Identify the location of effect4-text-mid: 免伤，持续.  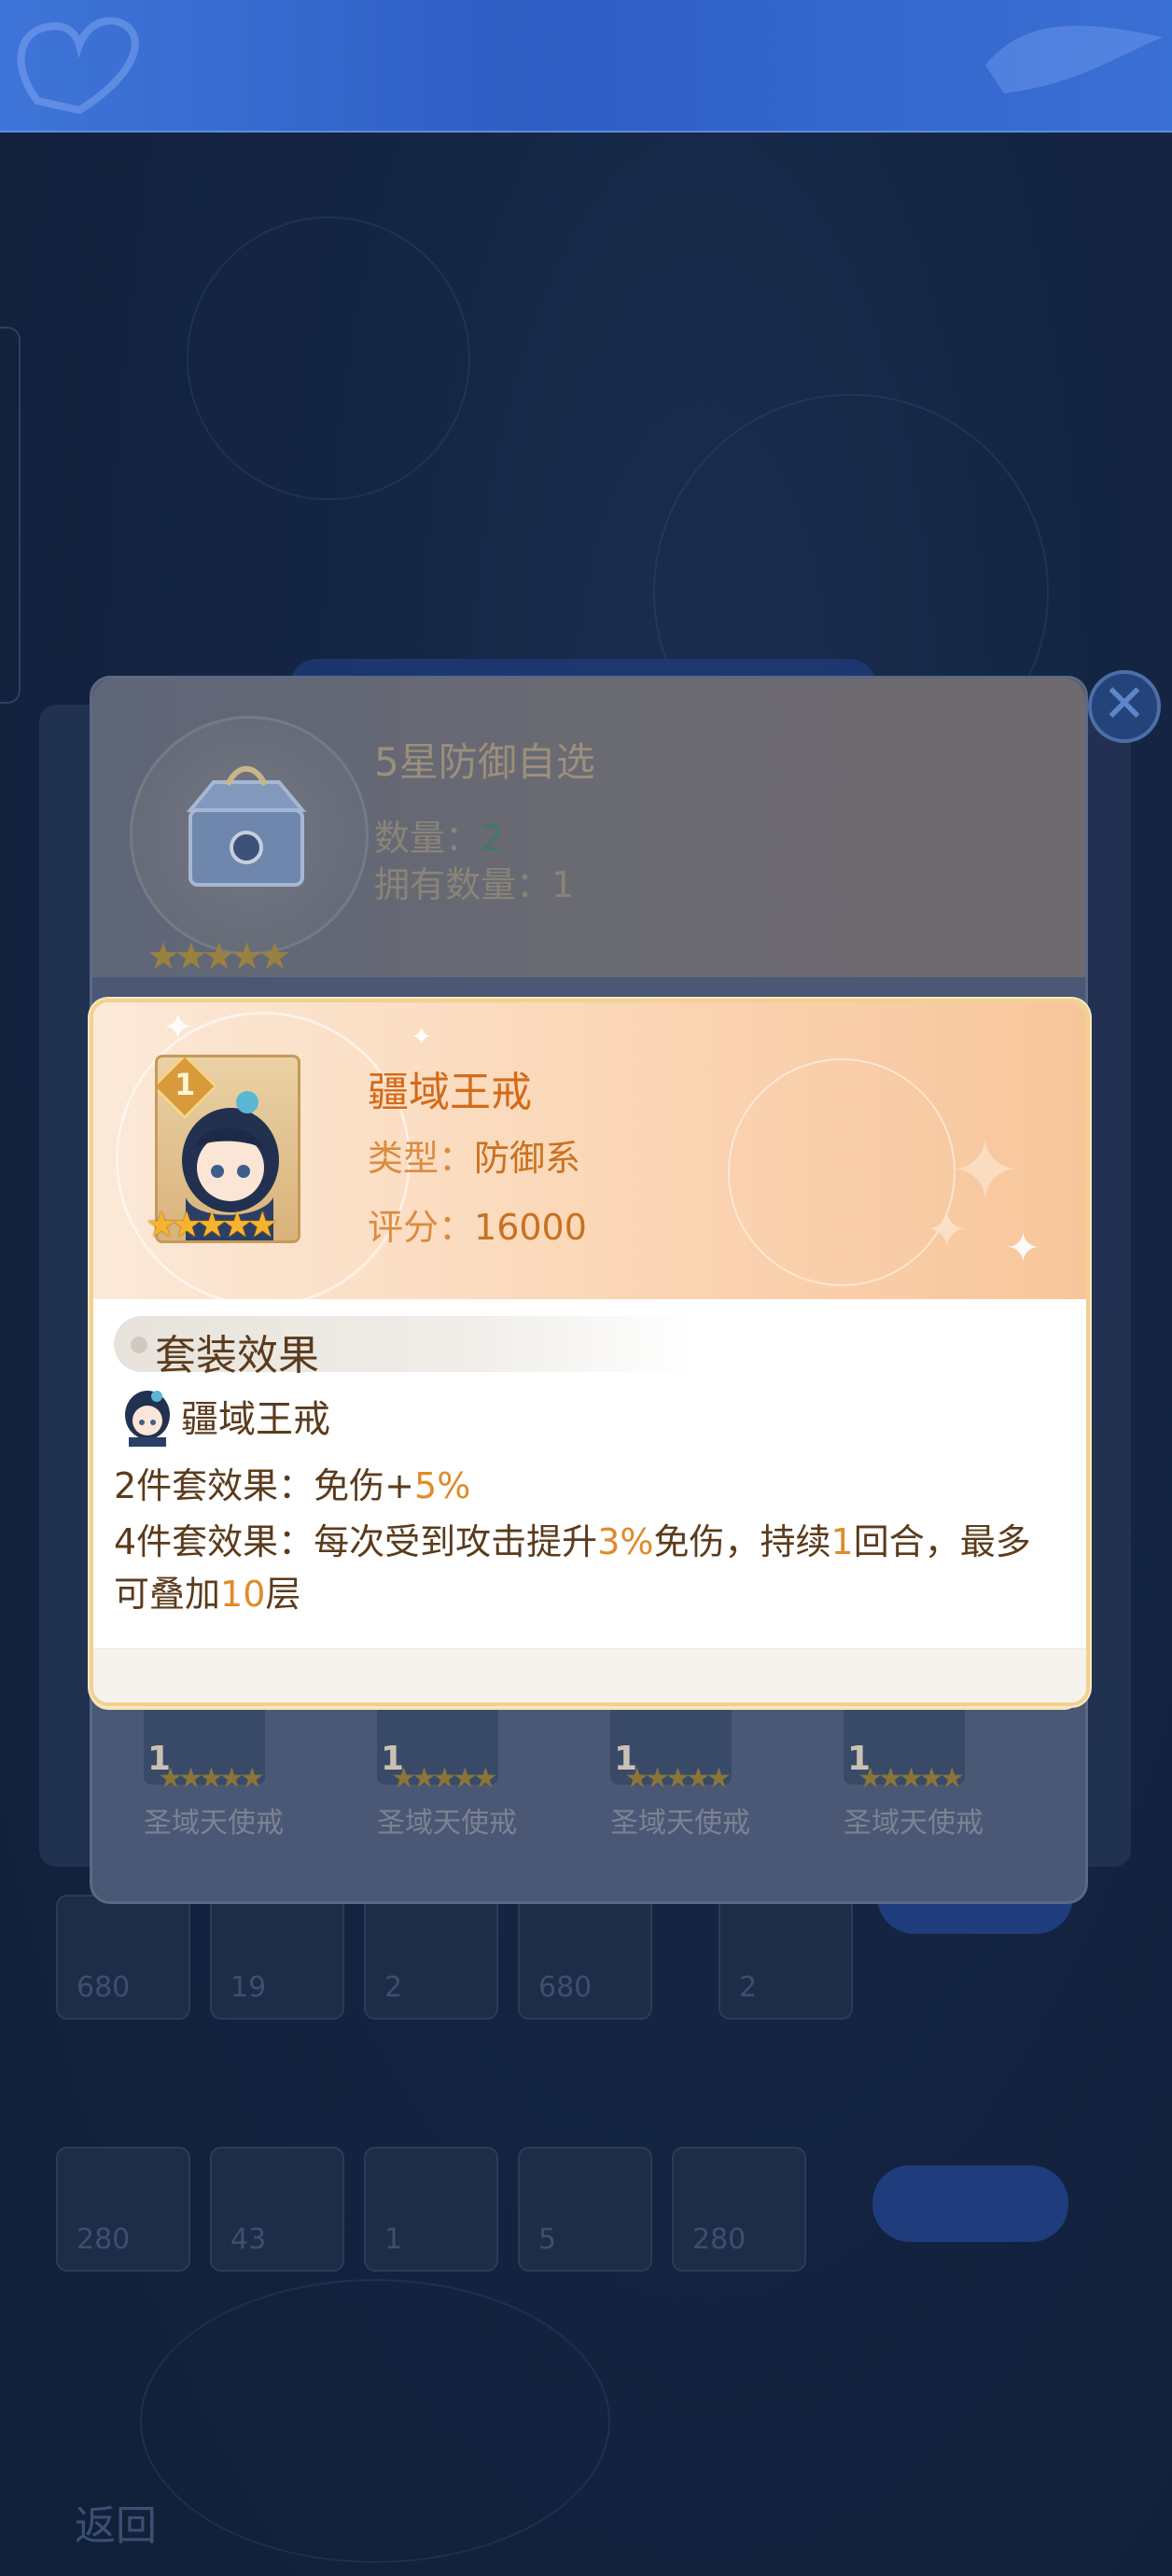
(742, 1541).